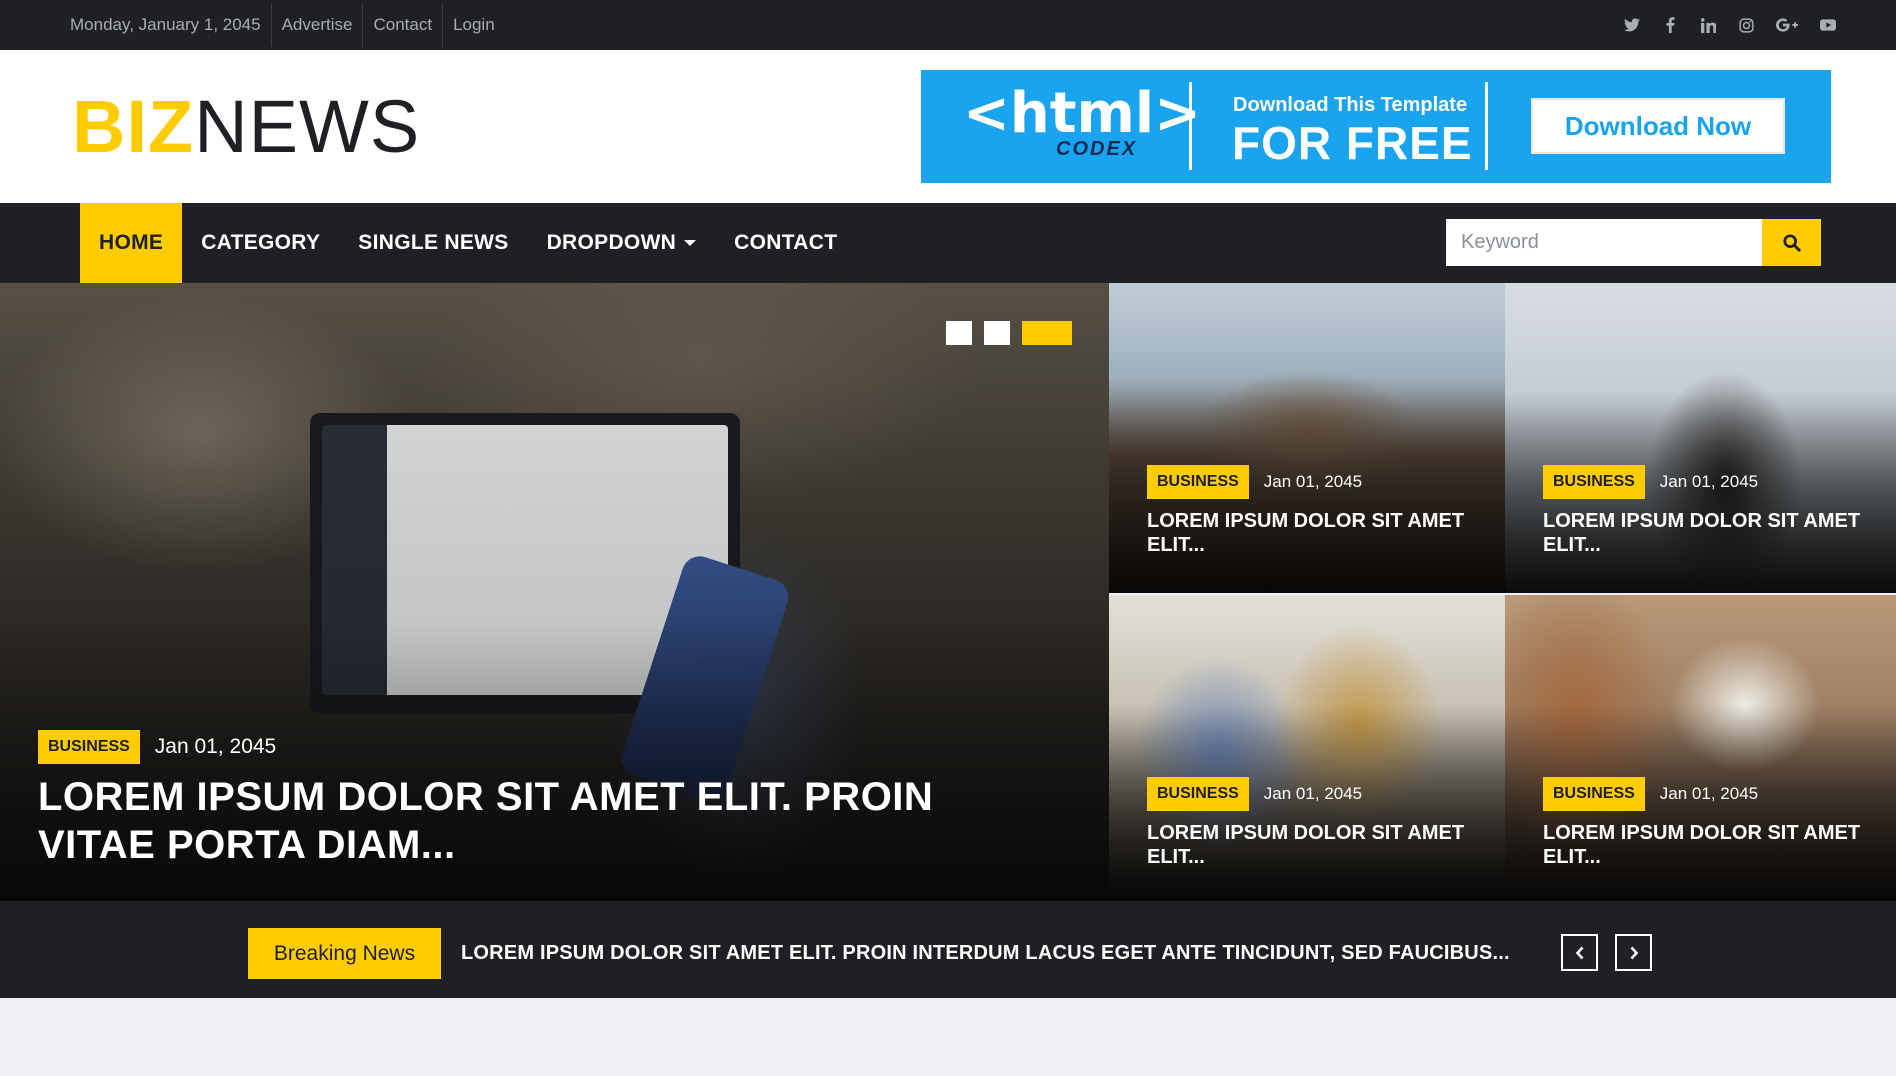 The image size is (1896, 1076). What do you see at coordinates (1658, 126) in the screenshot?
I see `download-now-button: Download Now` at bounding box center [1658, 126].